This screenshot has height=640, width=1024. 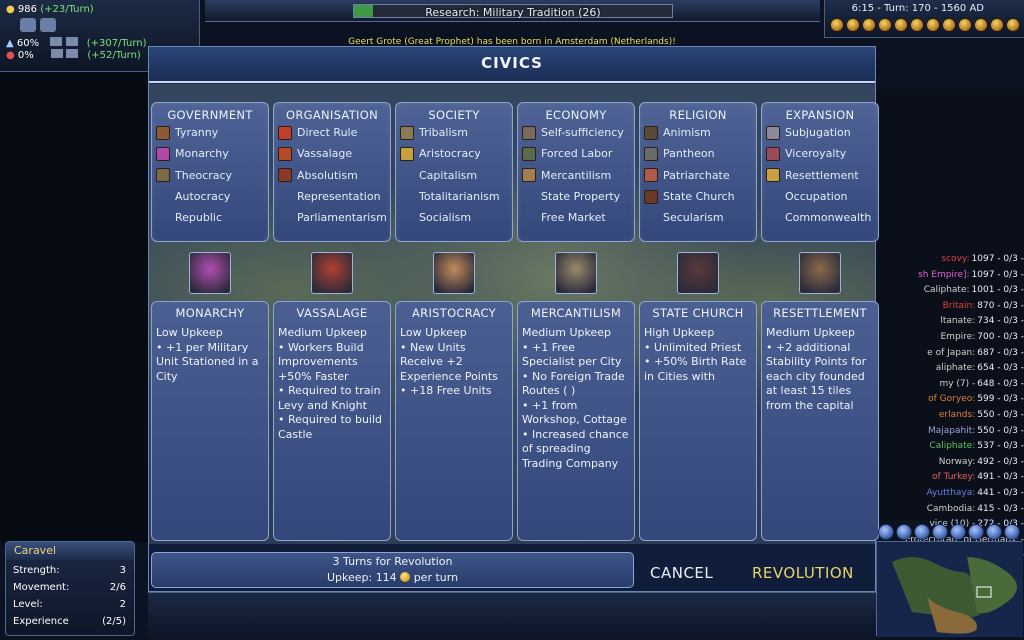 I want to click on minimap-toolbar, so click(x=950, y=533).